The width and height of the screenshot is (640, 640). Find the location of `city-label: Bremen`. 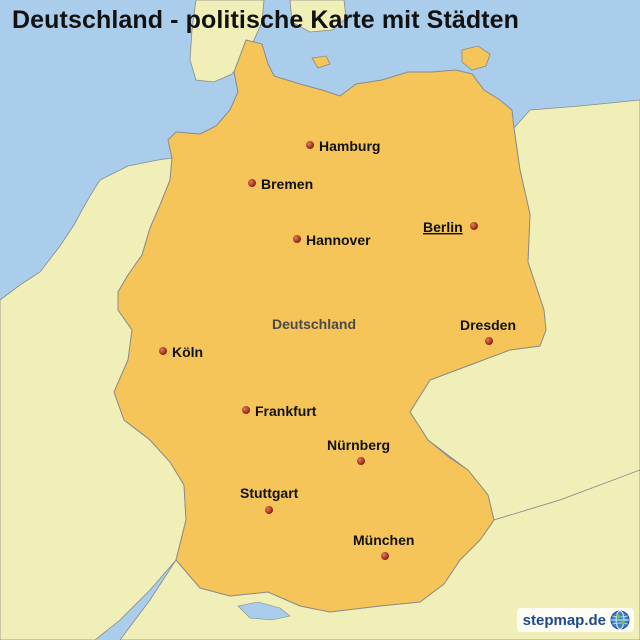

city-label: Bremen is located at coordinates (287, 184).